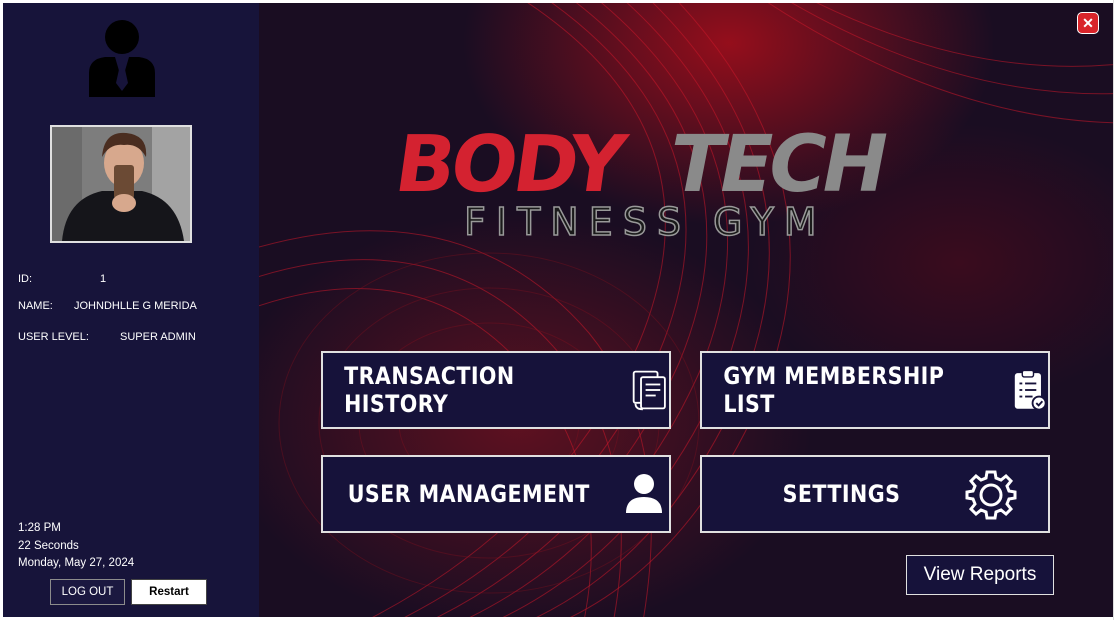 The image size is (1117, 620). Describe the element at coordinates (35, 306) in the screenshot. I see `user-name-label: NAME:` at that location.